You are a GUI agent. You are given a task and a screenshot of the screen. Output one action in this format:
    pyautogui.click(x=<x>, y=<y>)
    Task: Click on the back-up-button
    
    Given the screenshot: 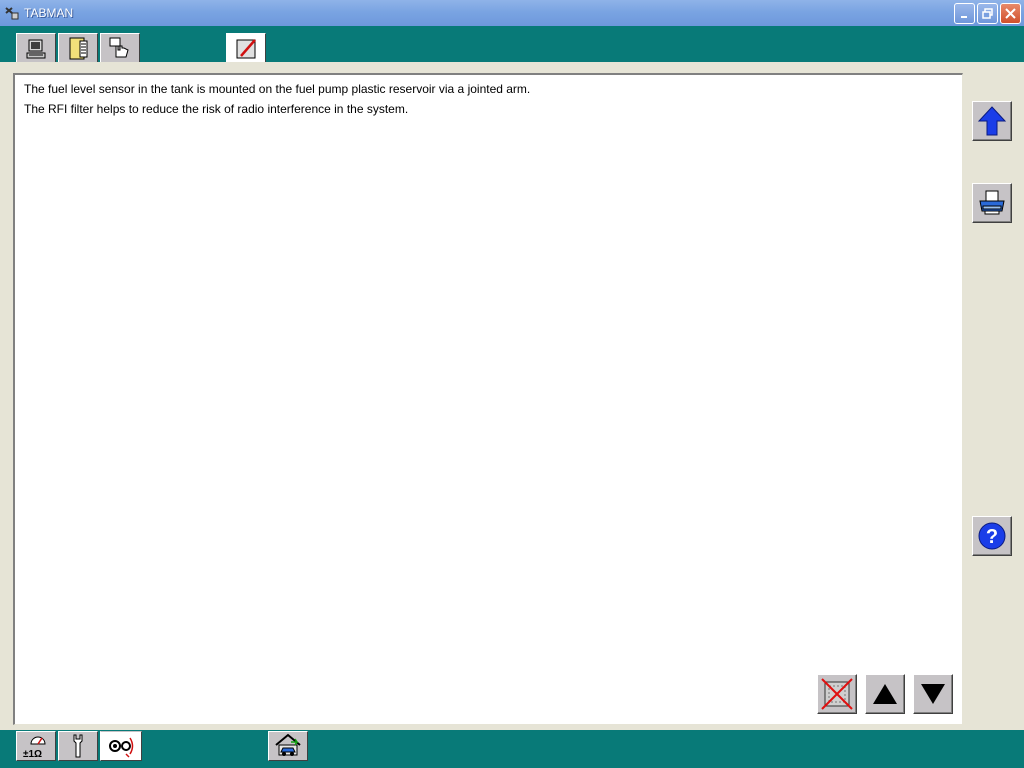 What is the action you would take?
    pyautogui.click(x=992, y=121)
    